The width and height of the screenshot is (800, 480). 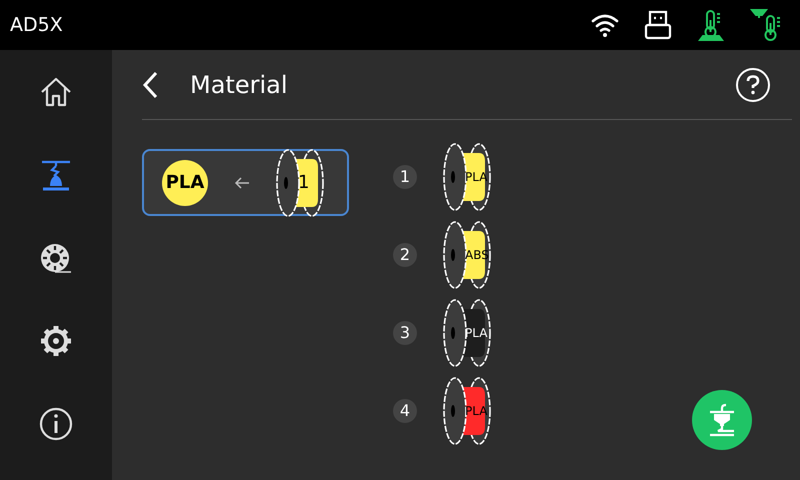 I want to click on material-badge: PLA, so click(x=185, y=183).